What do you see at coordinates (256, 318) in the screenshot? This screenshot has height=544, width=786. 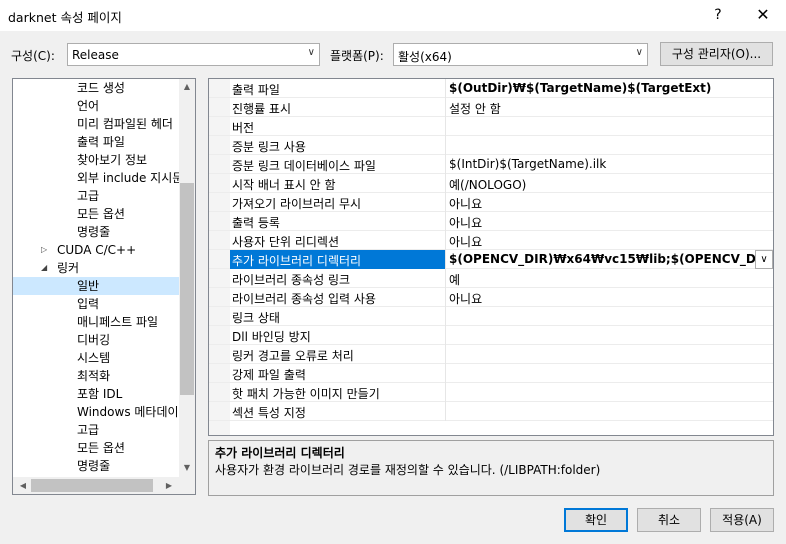 I see `property-name: 링크 상태` at bounding box center [256, 318].